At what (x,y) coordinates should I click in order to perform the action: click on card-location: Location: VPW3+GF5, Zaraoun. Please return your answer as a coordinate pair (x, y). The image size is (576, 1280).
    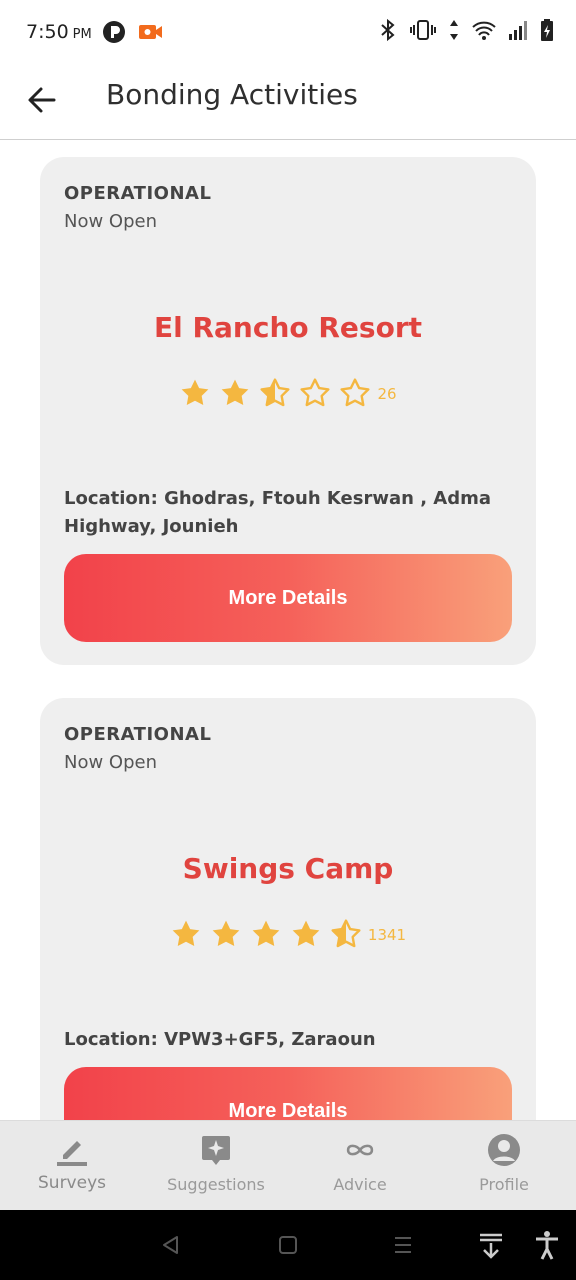
    Looking at the image, I should click on (288, 1040).